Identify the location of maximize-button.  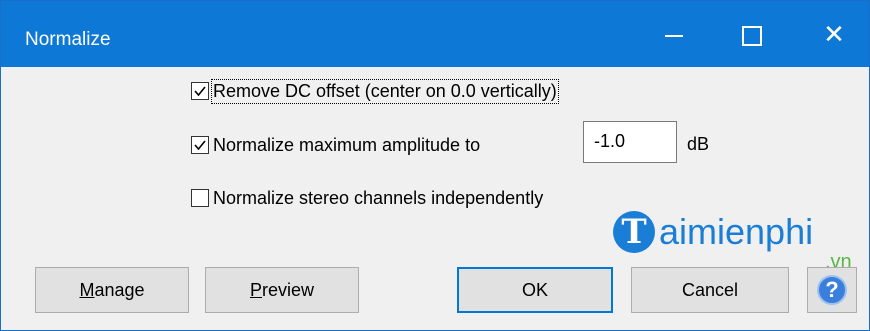
(752, 34).